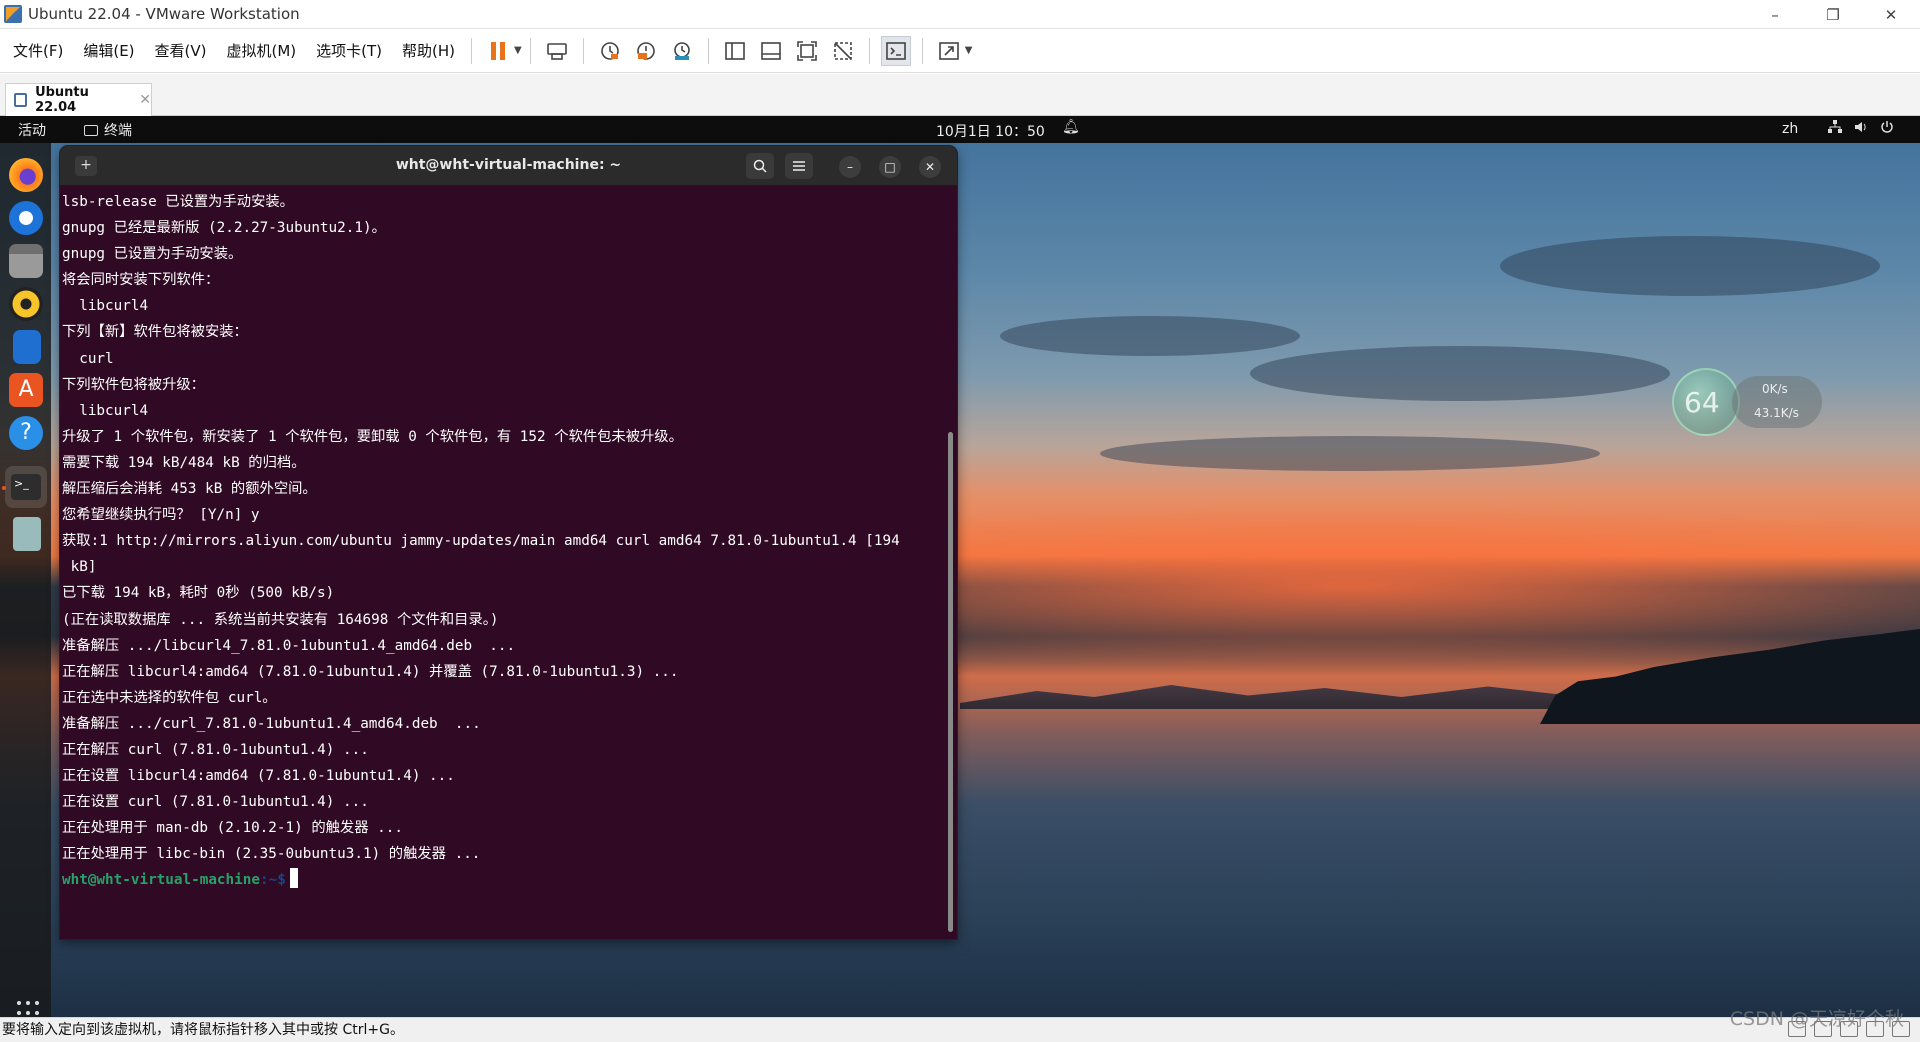 The width and height of the screenshot is (1920, 1042). What do you see at coordinates (4, 488) in the screenshot?
I see `running-indicator` at bounding box center [4, 488].